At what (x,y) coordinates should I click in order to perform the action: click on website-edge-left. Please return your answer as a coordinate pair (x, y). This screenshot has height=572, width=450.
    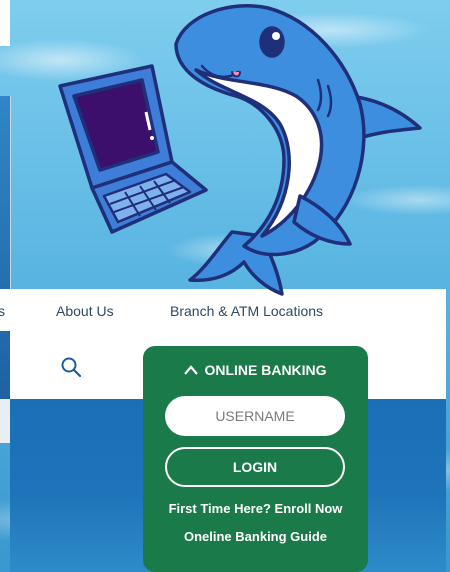
    Looking at the image, I should click on (5, 421).